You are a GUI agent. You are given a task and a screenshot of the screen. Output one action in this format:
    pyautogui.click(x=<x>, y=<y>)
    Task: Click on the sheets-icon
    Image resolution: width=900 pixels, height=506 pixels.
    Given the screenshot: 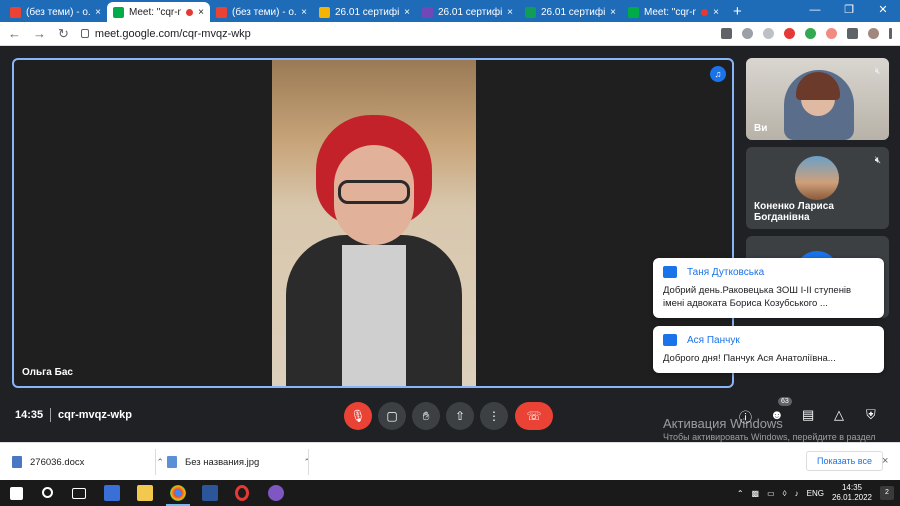 What is the action you would take?
    pyautogui.click(x=530, y=12)
    